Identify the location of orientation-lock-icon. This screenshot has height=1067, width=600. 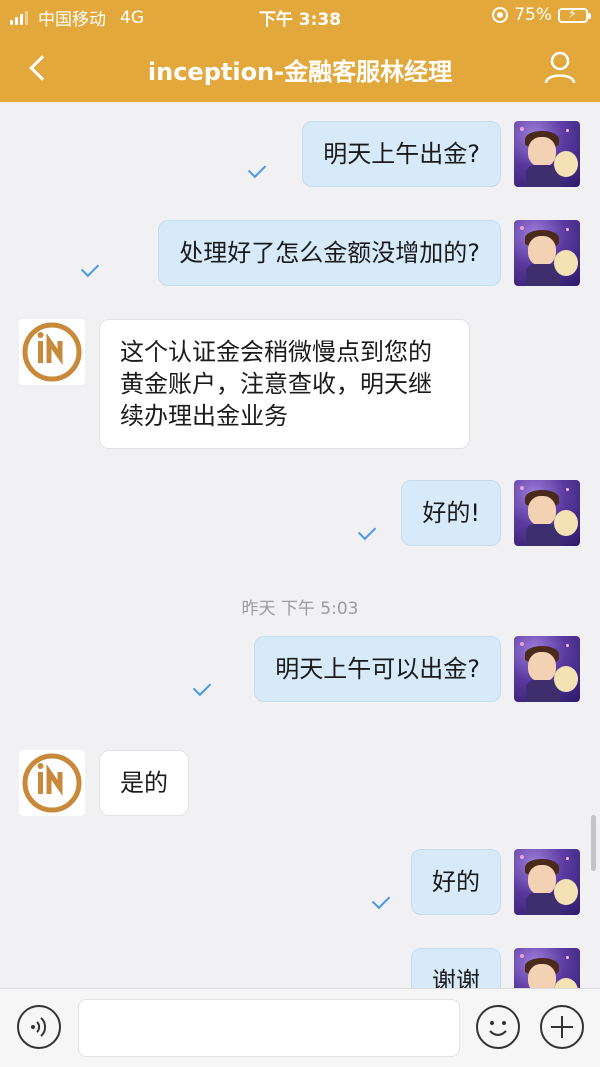
(500, 15).